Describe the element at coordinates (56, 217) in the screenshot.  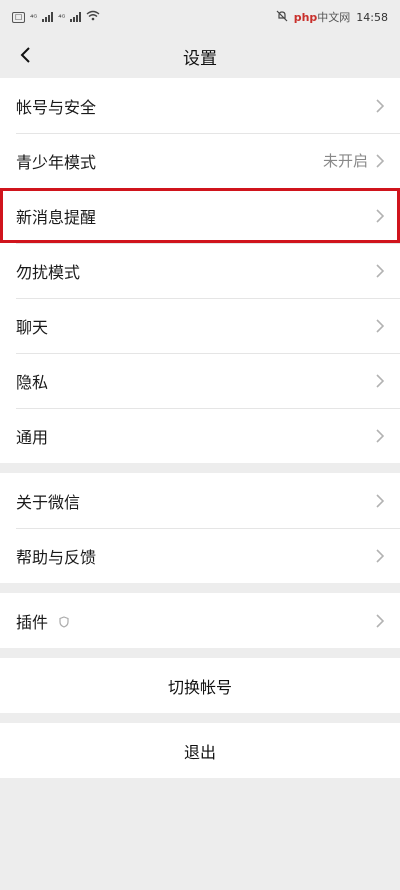
I see `settings-item-label: 新消息提醒` at that location.